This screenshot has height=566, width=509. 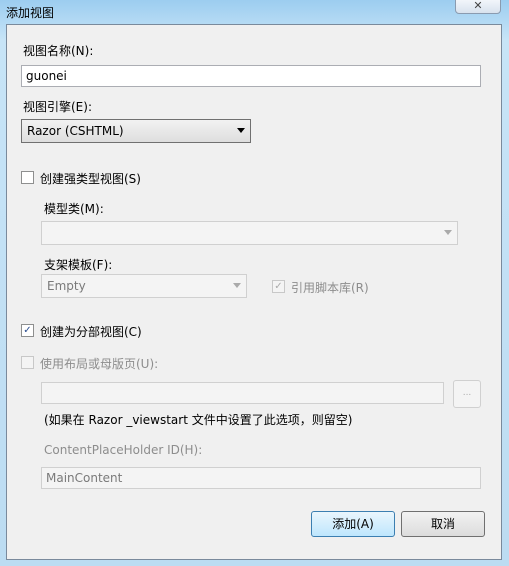 I want to click on model-class-select, so click(x=249, y=233).